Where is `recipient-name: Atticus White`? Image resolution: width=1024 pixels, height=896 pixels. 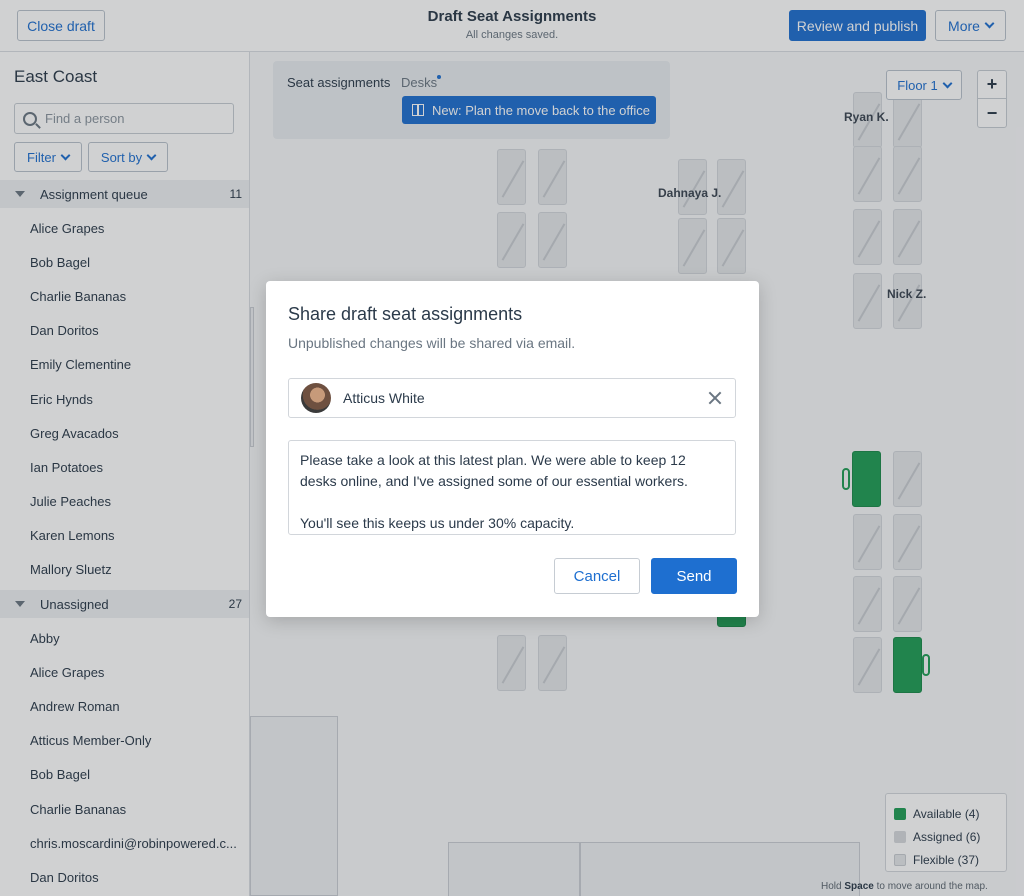 recipient-name: Atticus White is located at coordinates (384, 398).